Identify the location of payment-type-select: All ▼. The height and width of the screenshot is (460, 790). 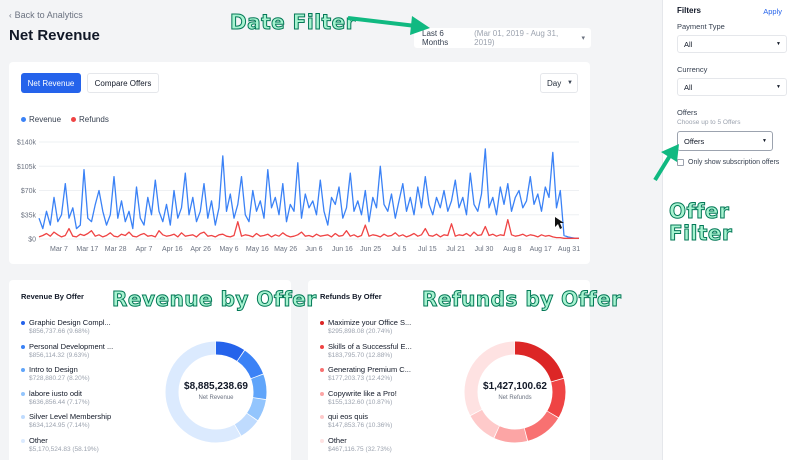
(732, 44).